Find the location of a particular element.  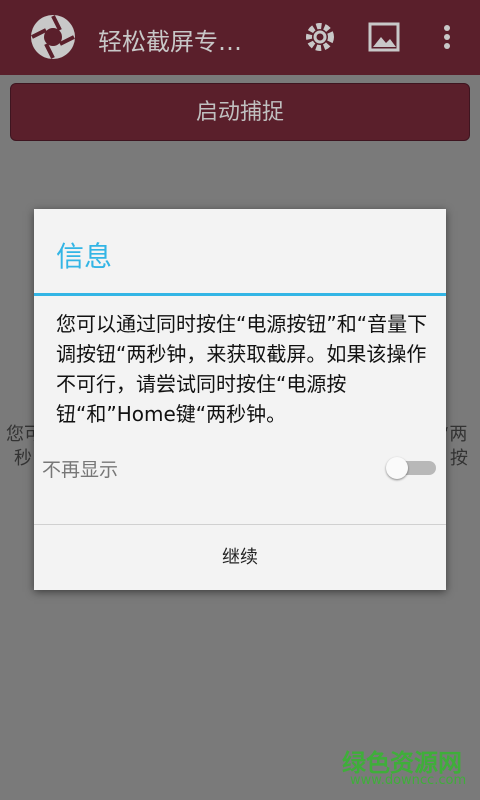

dialog-title-divider is located at coordinates (240, 294).